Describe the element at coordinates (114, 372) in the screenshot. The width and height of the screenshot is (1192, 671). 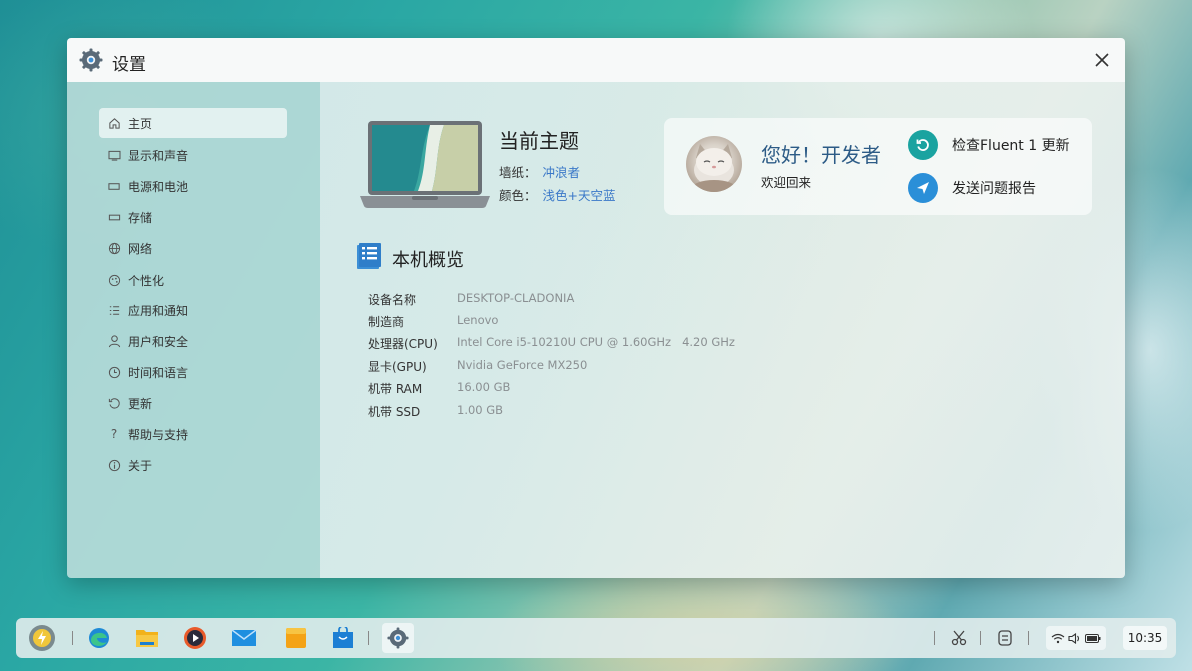
I see `clock-icon` at that location.